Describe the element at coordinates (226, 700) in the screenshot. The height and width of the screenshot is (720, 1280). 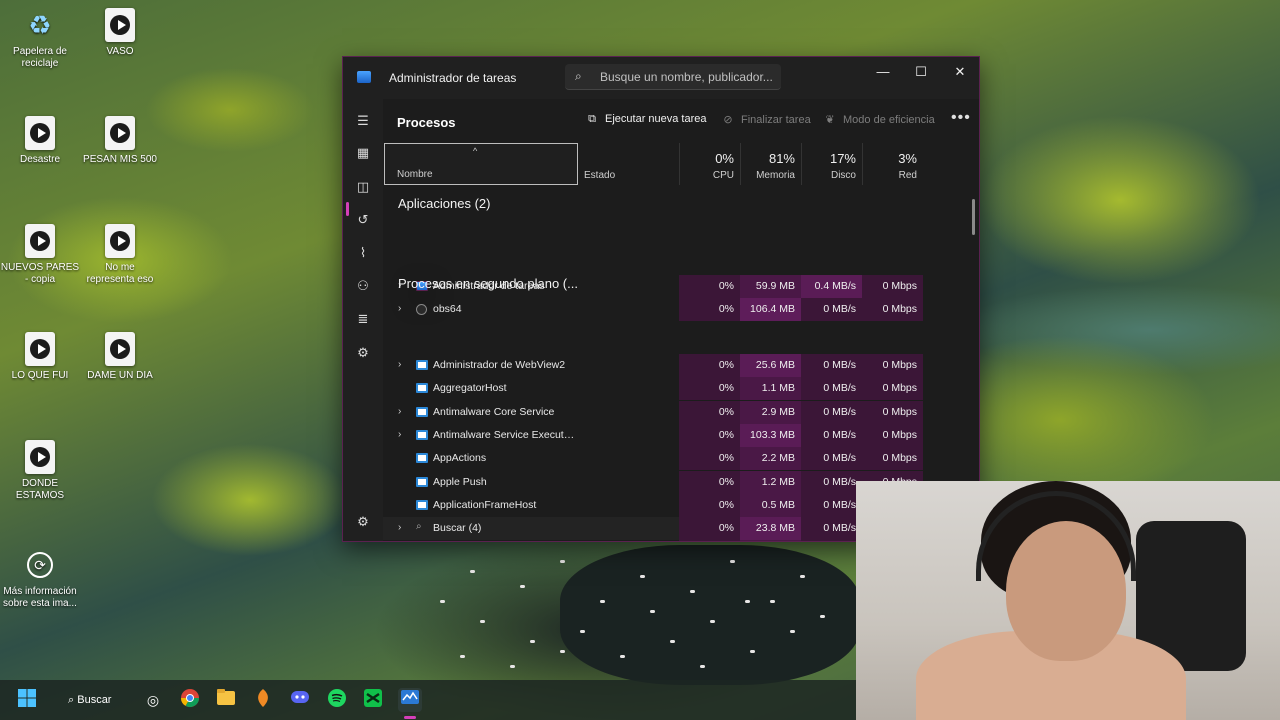
I see `file-explorer-icon` at that location.